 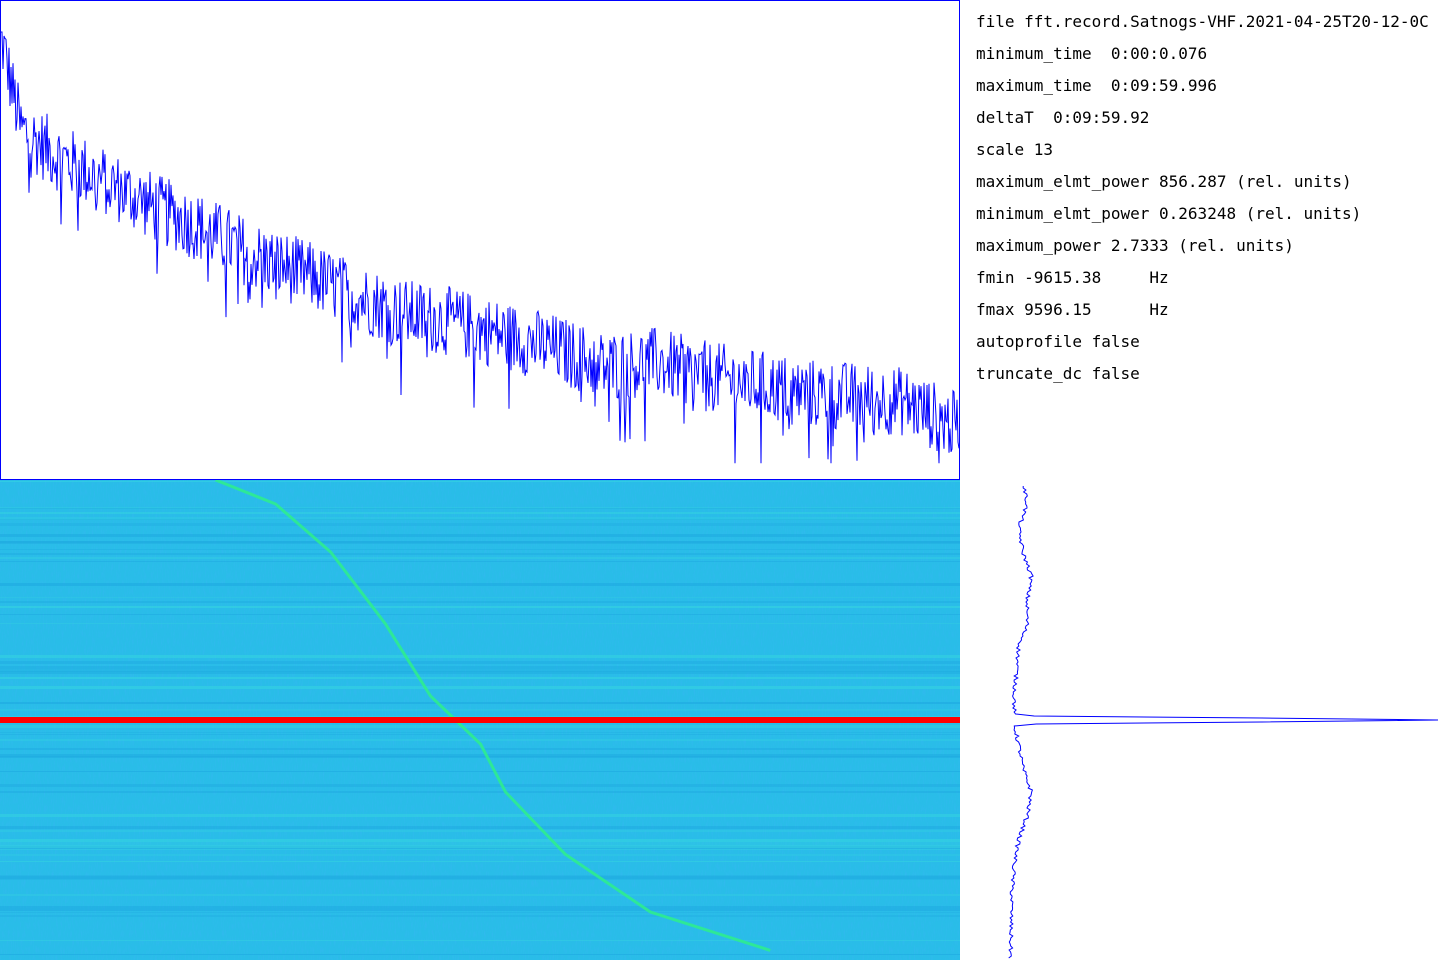 What do you see at coordinates (1135, 245) in the screenshot?
I see `info-maximum-power: maximum_power 2.7333 (rel. units)` at bounding box center [1135, 245].